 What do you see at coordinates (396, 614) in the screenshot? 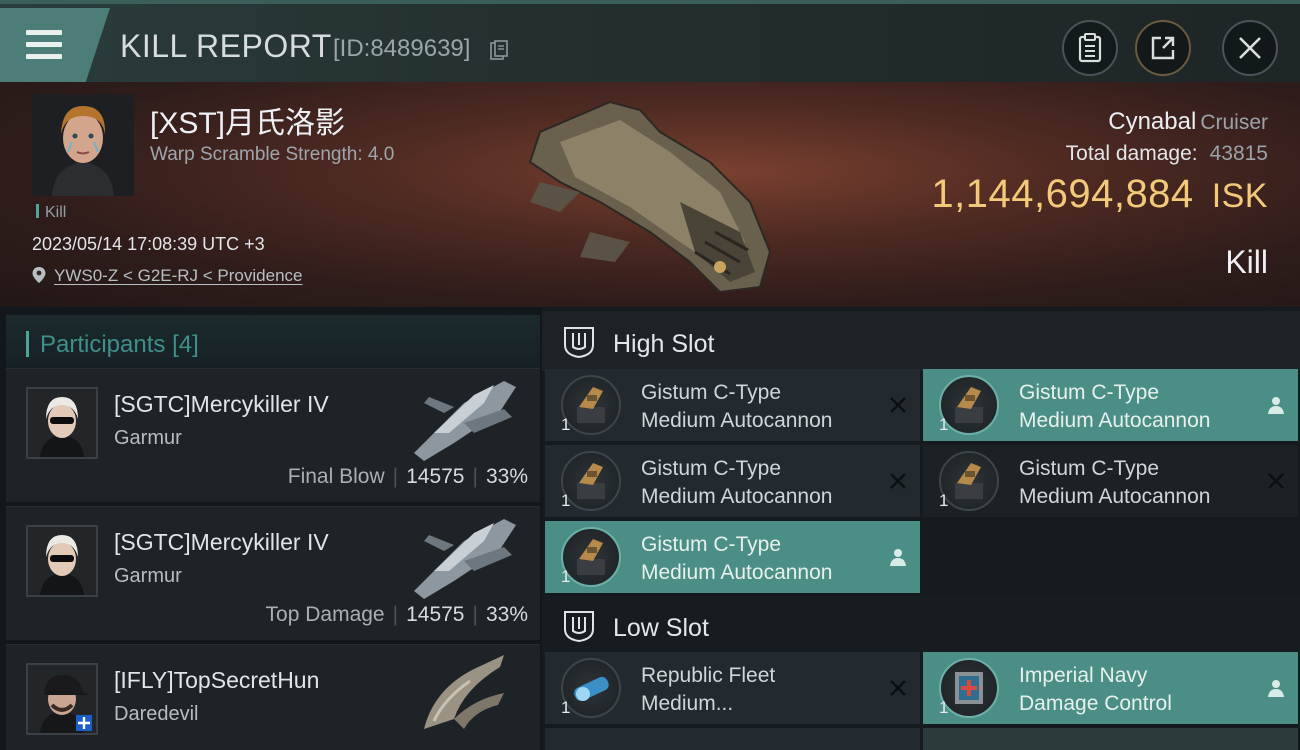
I see `participant-stats: Top Damage | 14575 | 33%` at bounding box center [396, 614].